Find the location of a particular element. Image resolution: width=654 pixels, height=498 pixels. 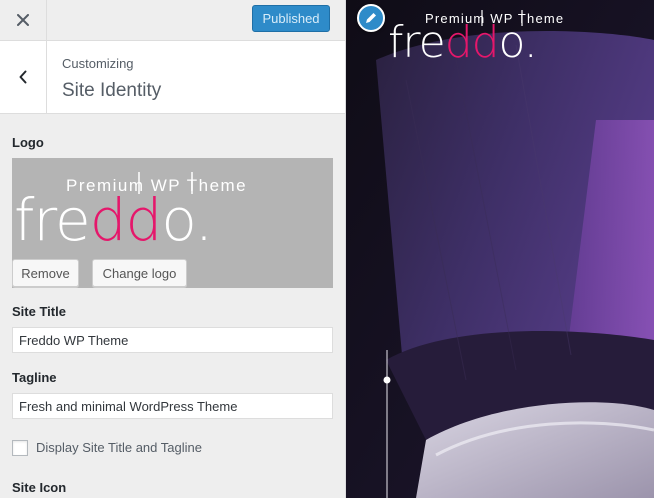

section-header: Customizing Site Identity is located at coordinates (172, 77).